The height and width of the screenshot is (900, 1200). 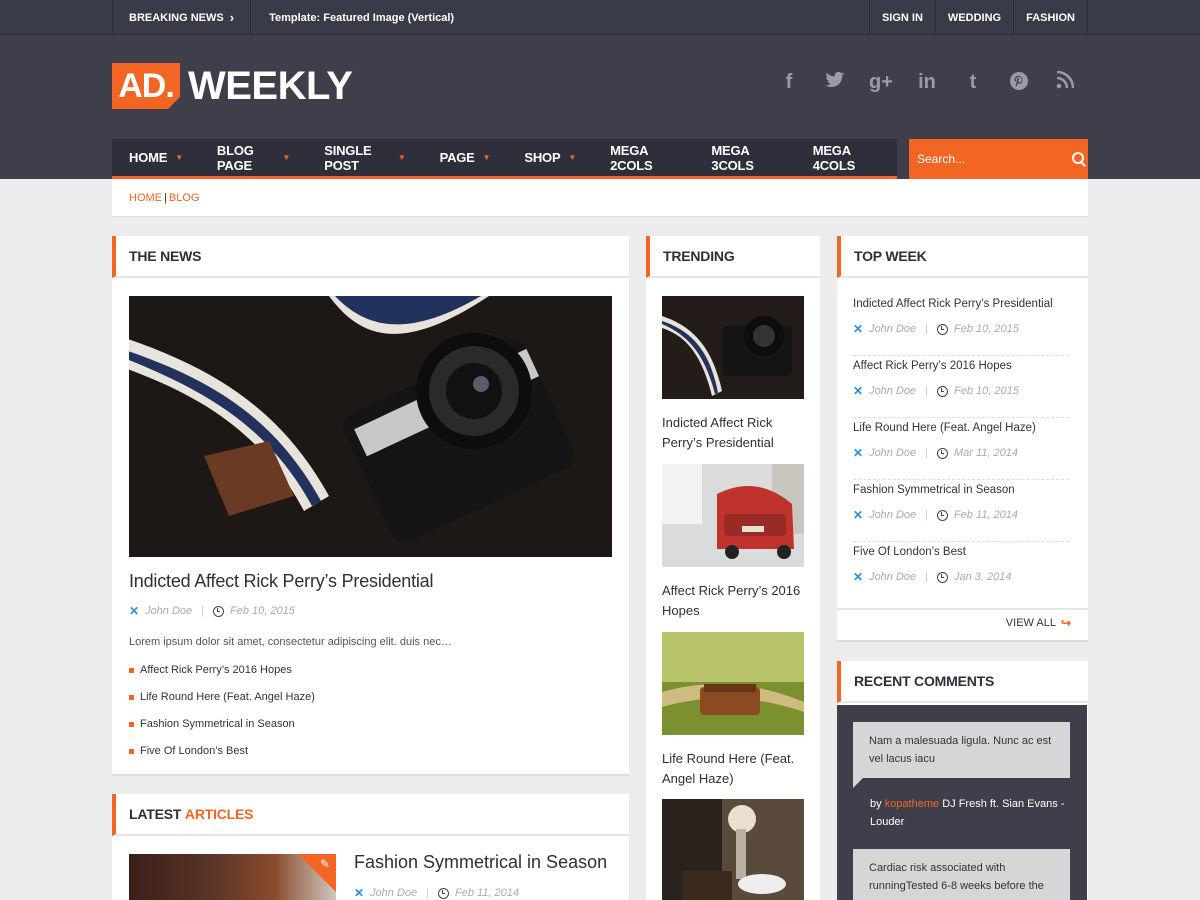 I want to click on featured-image, so click(x=370, y=426).